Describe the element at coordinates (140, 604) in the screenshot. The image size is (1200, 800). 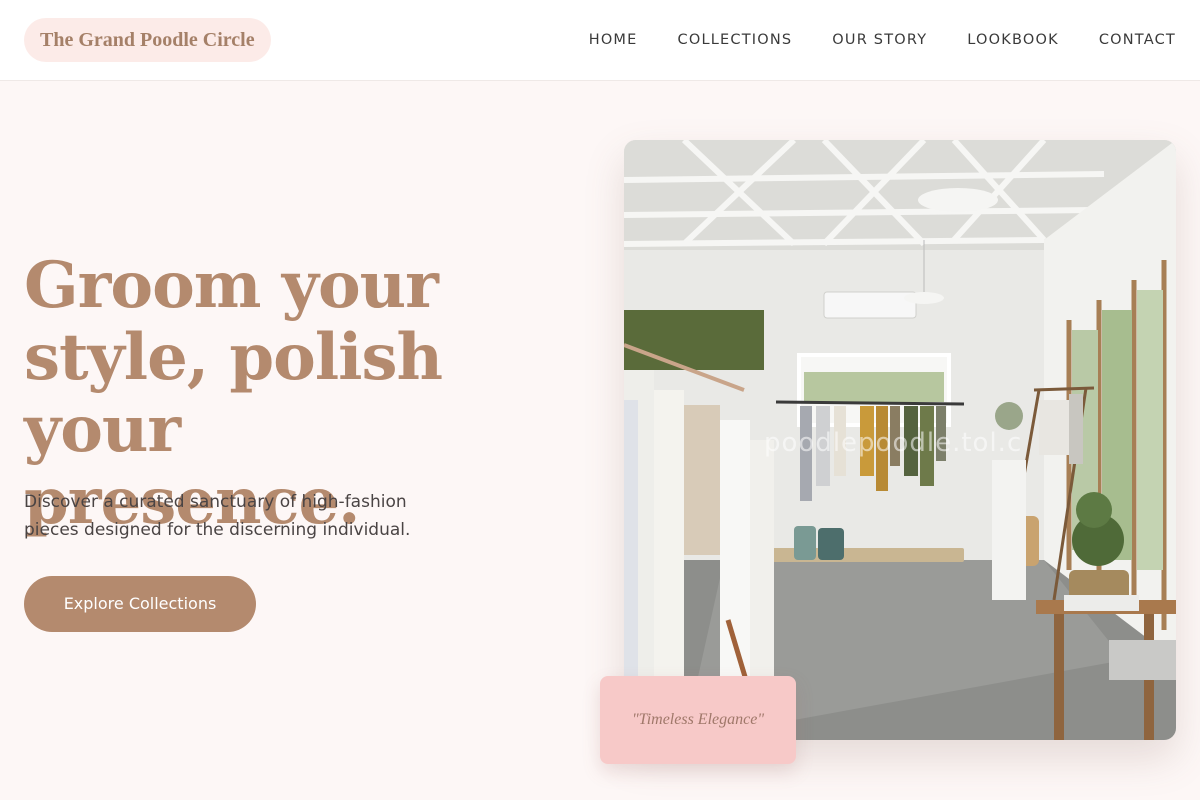
I see `explore-collections-button: Explore Collections` at that location.